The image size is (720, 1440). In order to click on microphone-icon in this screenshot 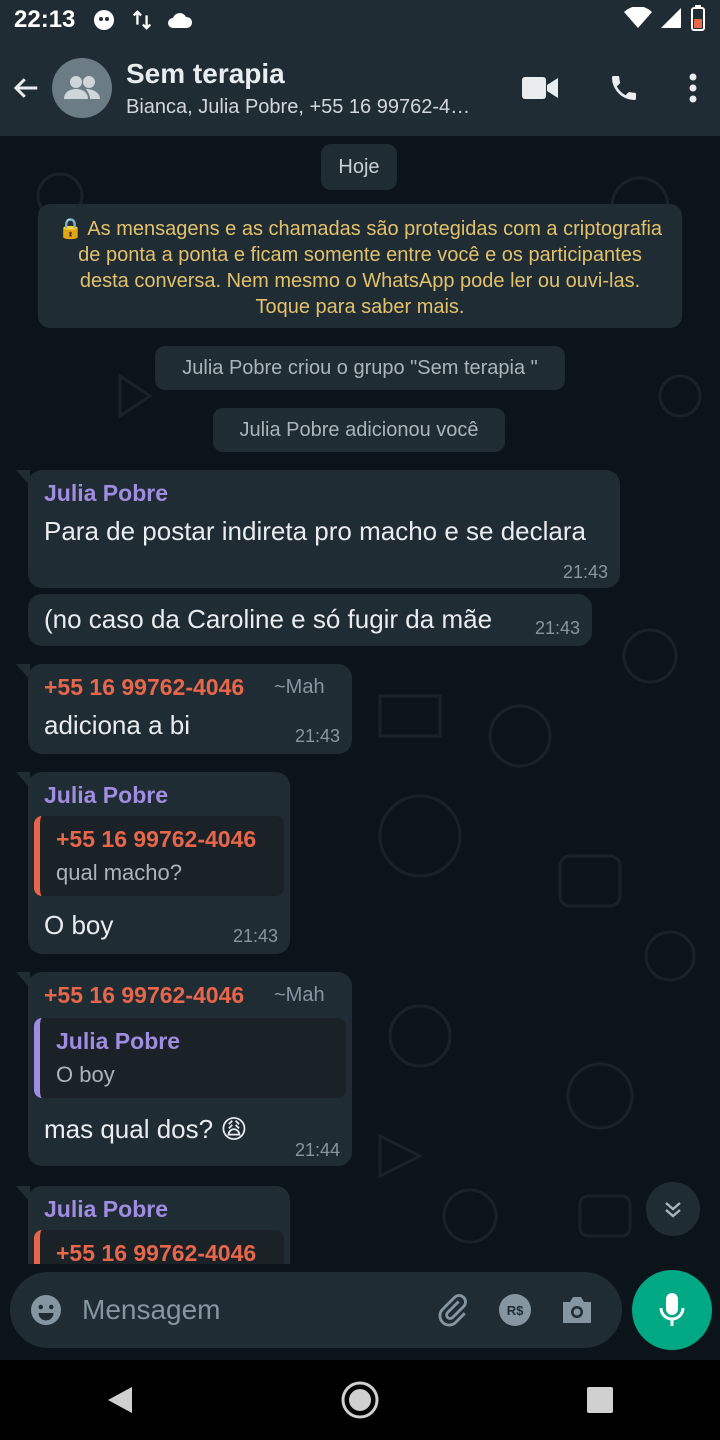, I will do `click(672, 1309)`.